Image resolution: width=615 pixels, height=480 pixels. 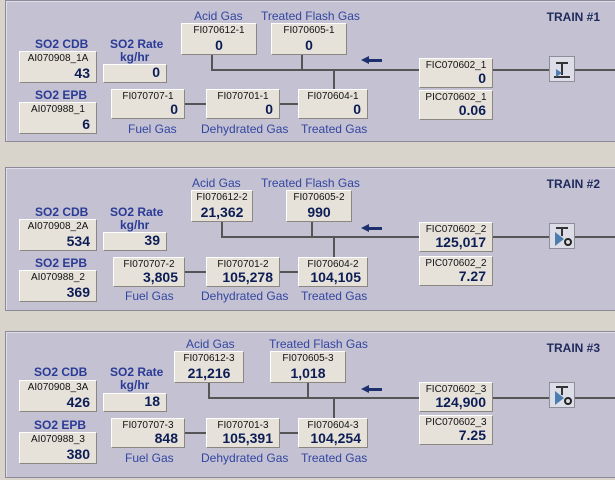 What do you see at coordinates (58, 448) in the screenshot?
I see `so2-epb-box: AI070988_3 380` at bounding box center [58, 448].